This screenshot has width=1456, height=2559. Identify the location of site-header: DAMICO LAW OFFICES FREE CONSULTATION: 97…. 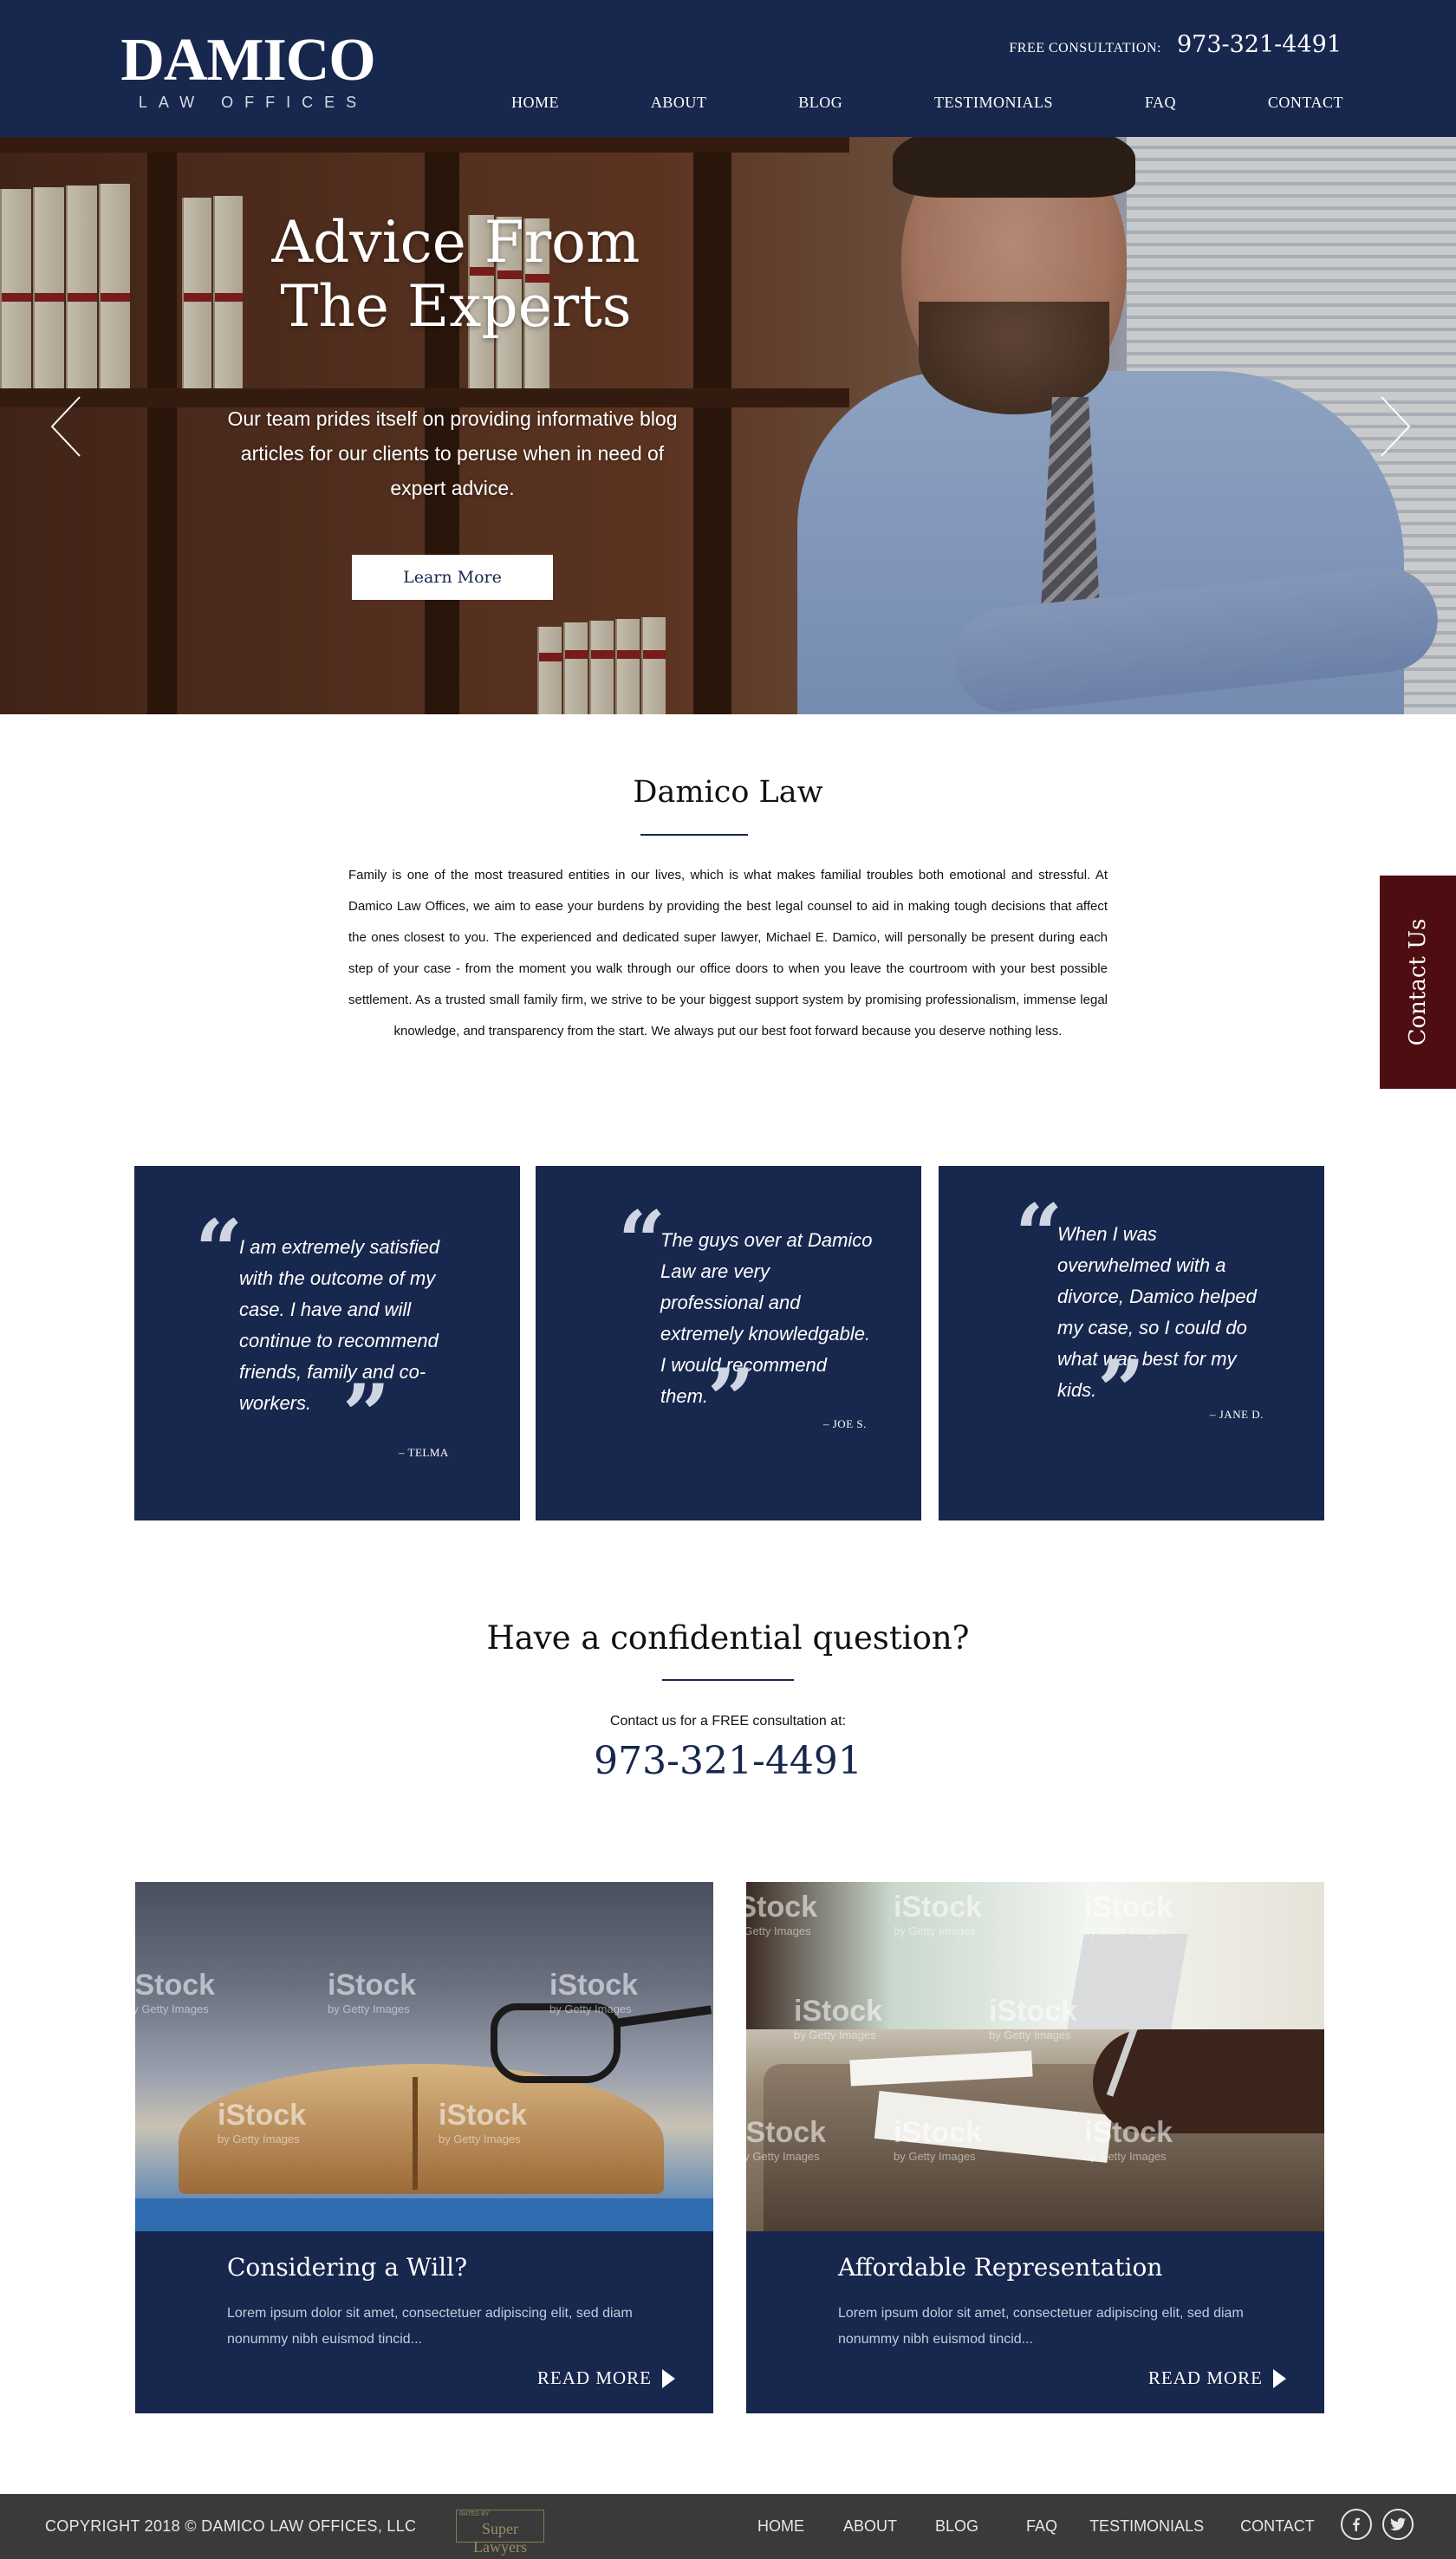
(728, 68).